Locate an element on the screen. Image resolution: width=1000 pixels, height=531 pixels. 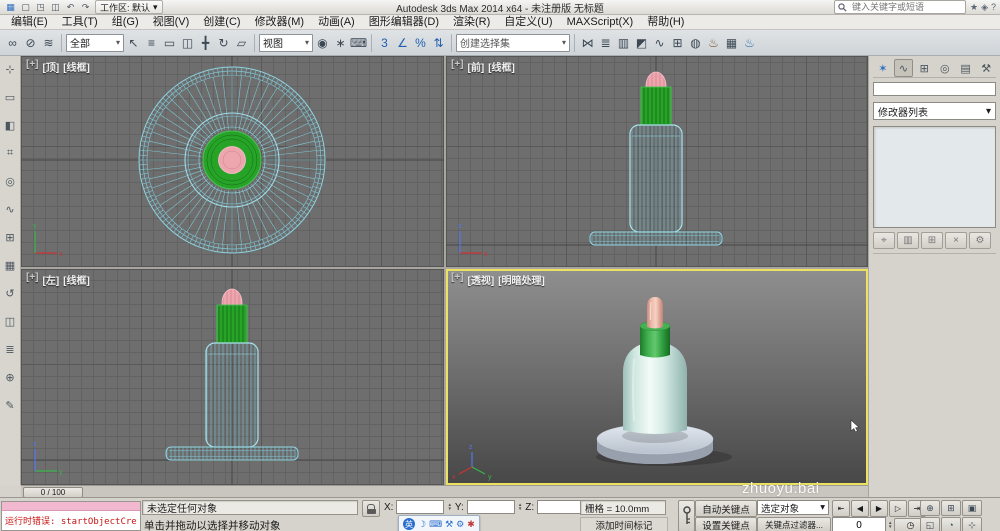
menu-item: 动画(A) is located at coordinates (336, 22).